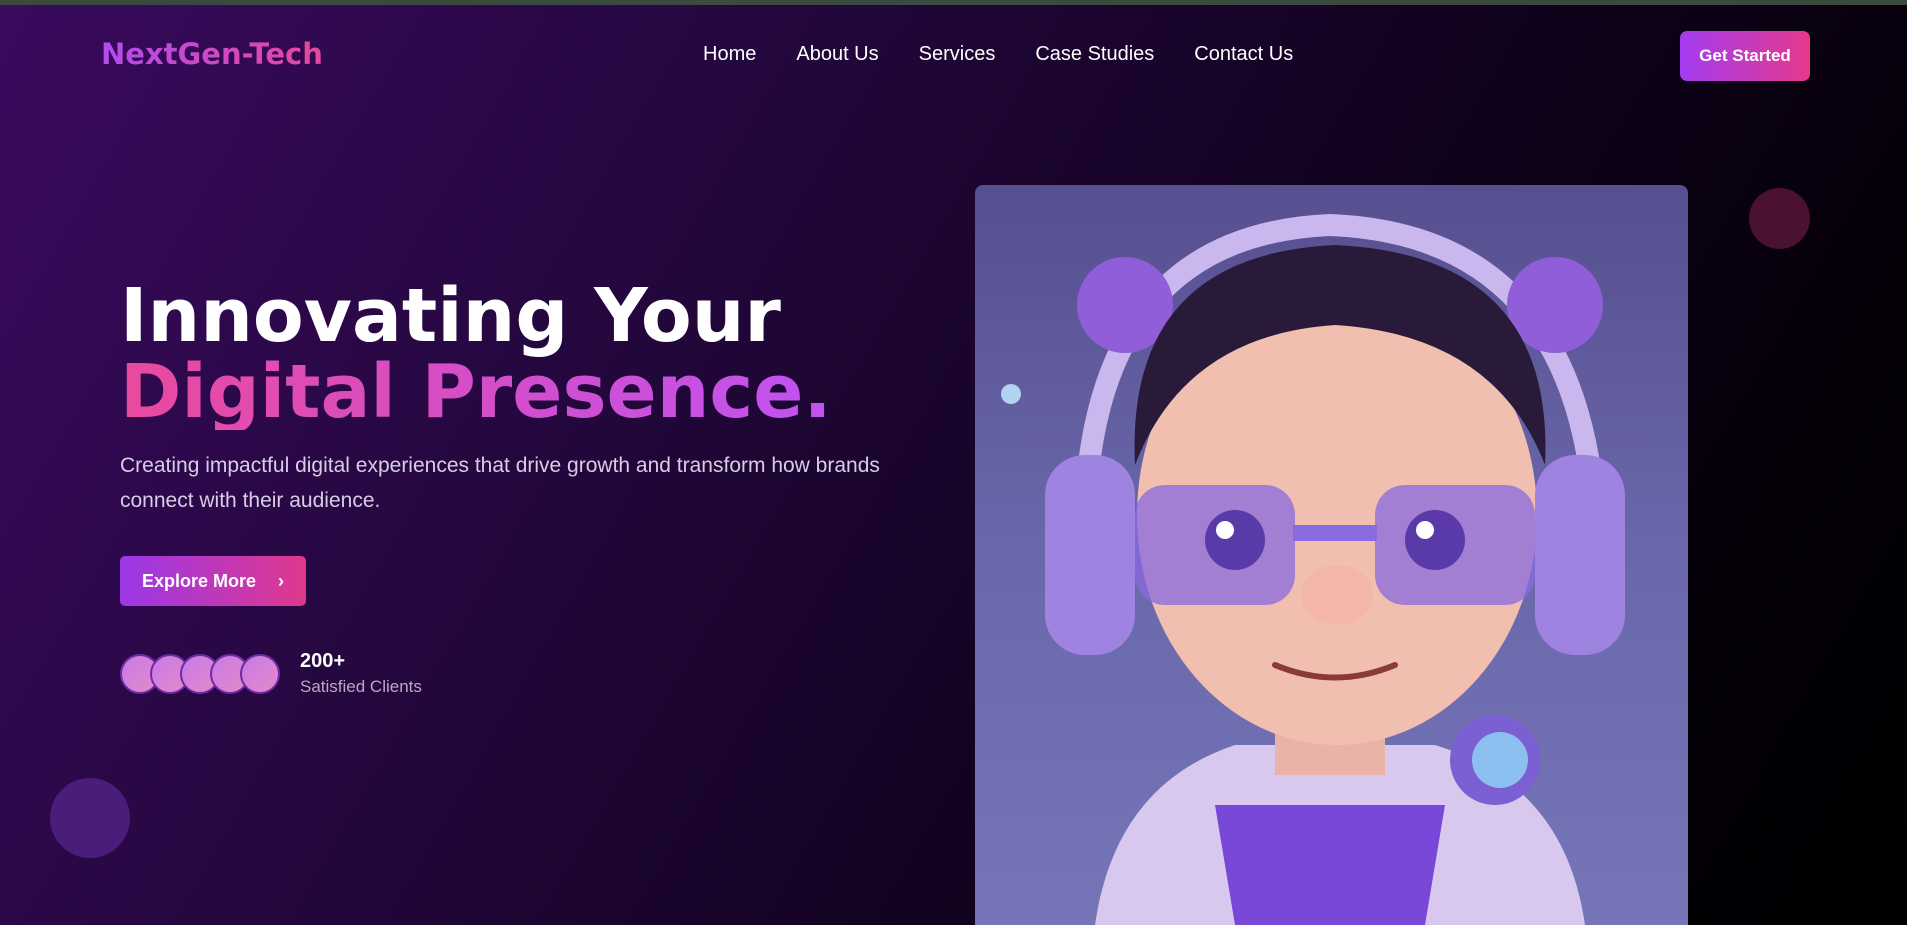  What do you see at coordinates (1745, 56) in the screenshot?
I see `get-started-button: Get Started` at bounding box center [1745, 56].